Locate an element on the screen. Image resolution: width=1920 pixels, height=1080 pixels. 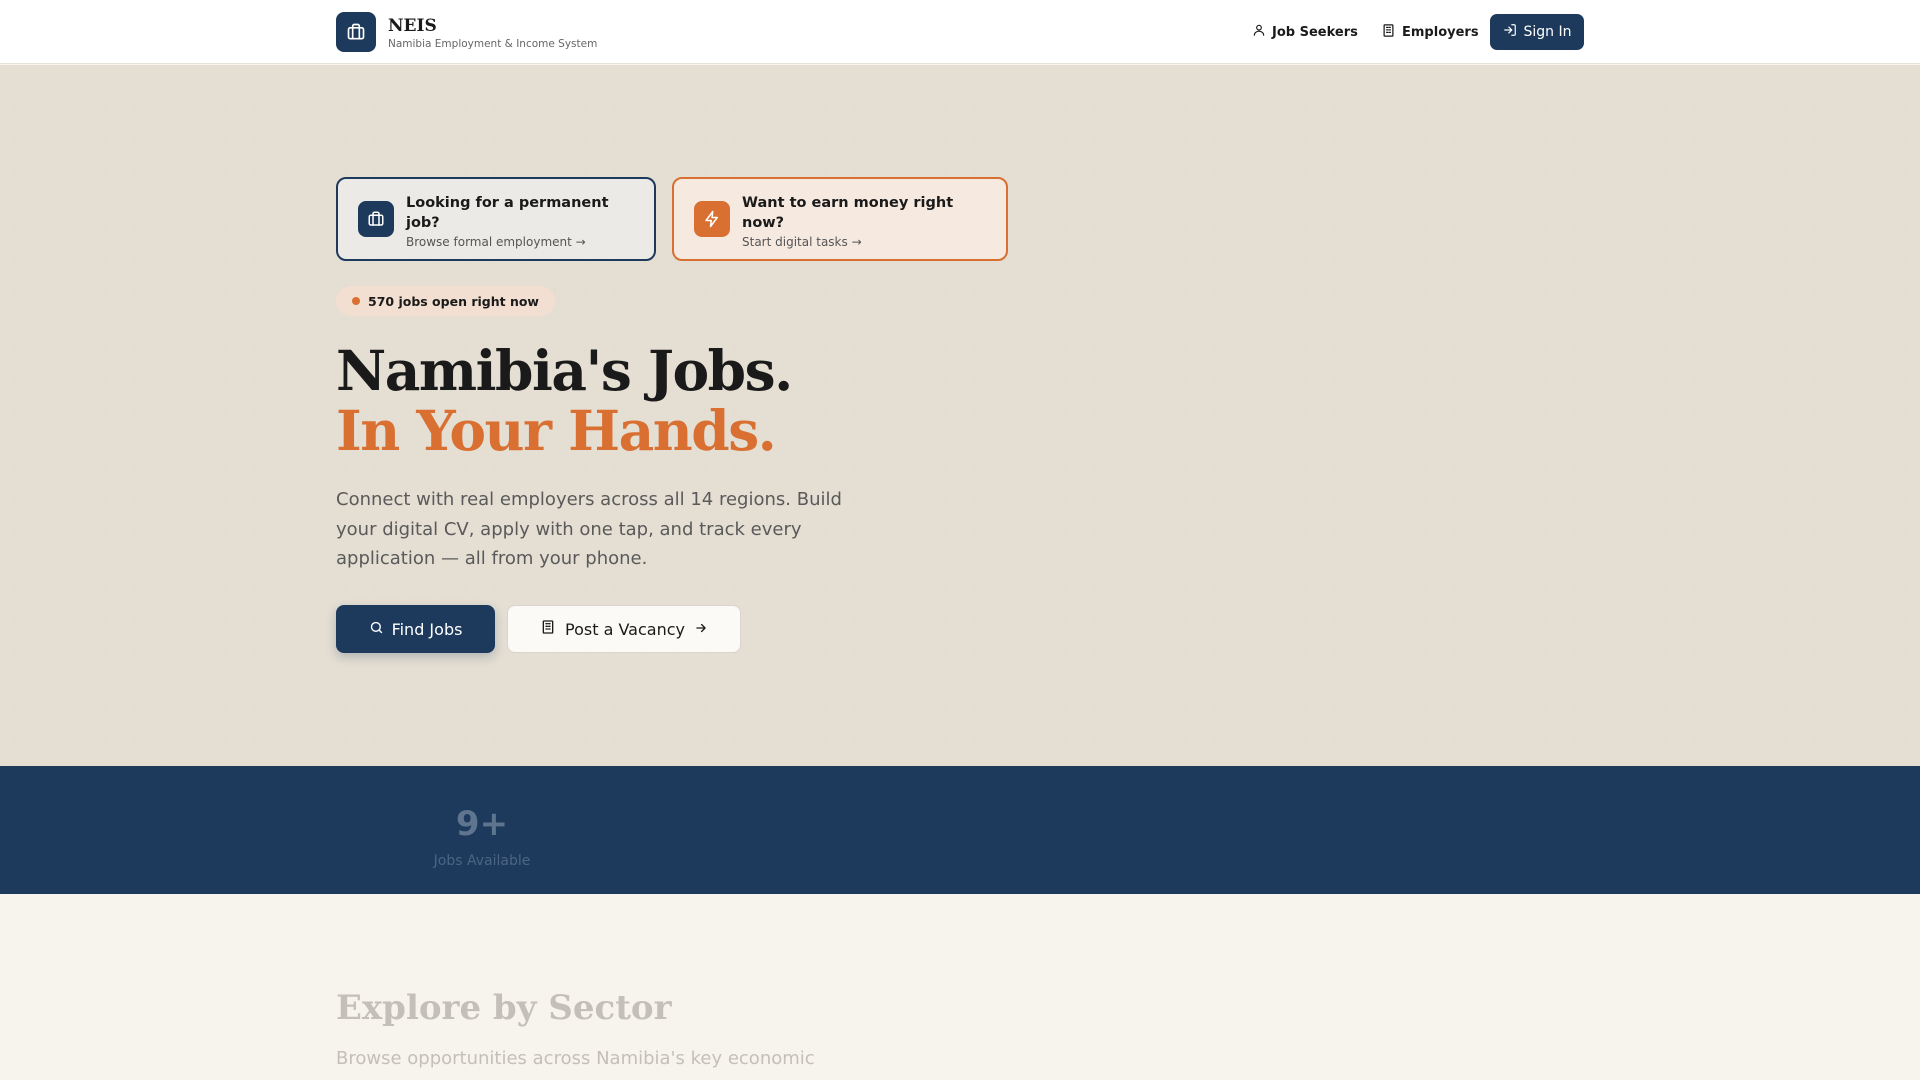
sign-in-label: Sign In is located at coordinates (1547, 32).